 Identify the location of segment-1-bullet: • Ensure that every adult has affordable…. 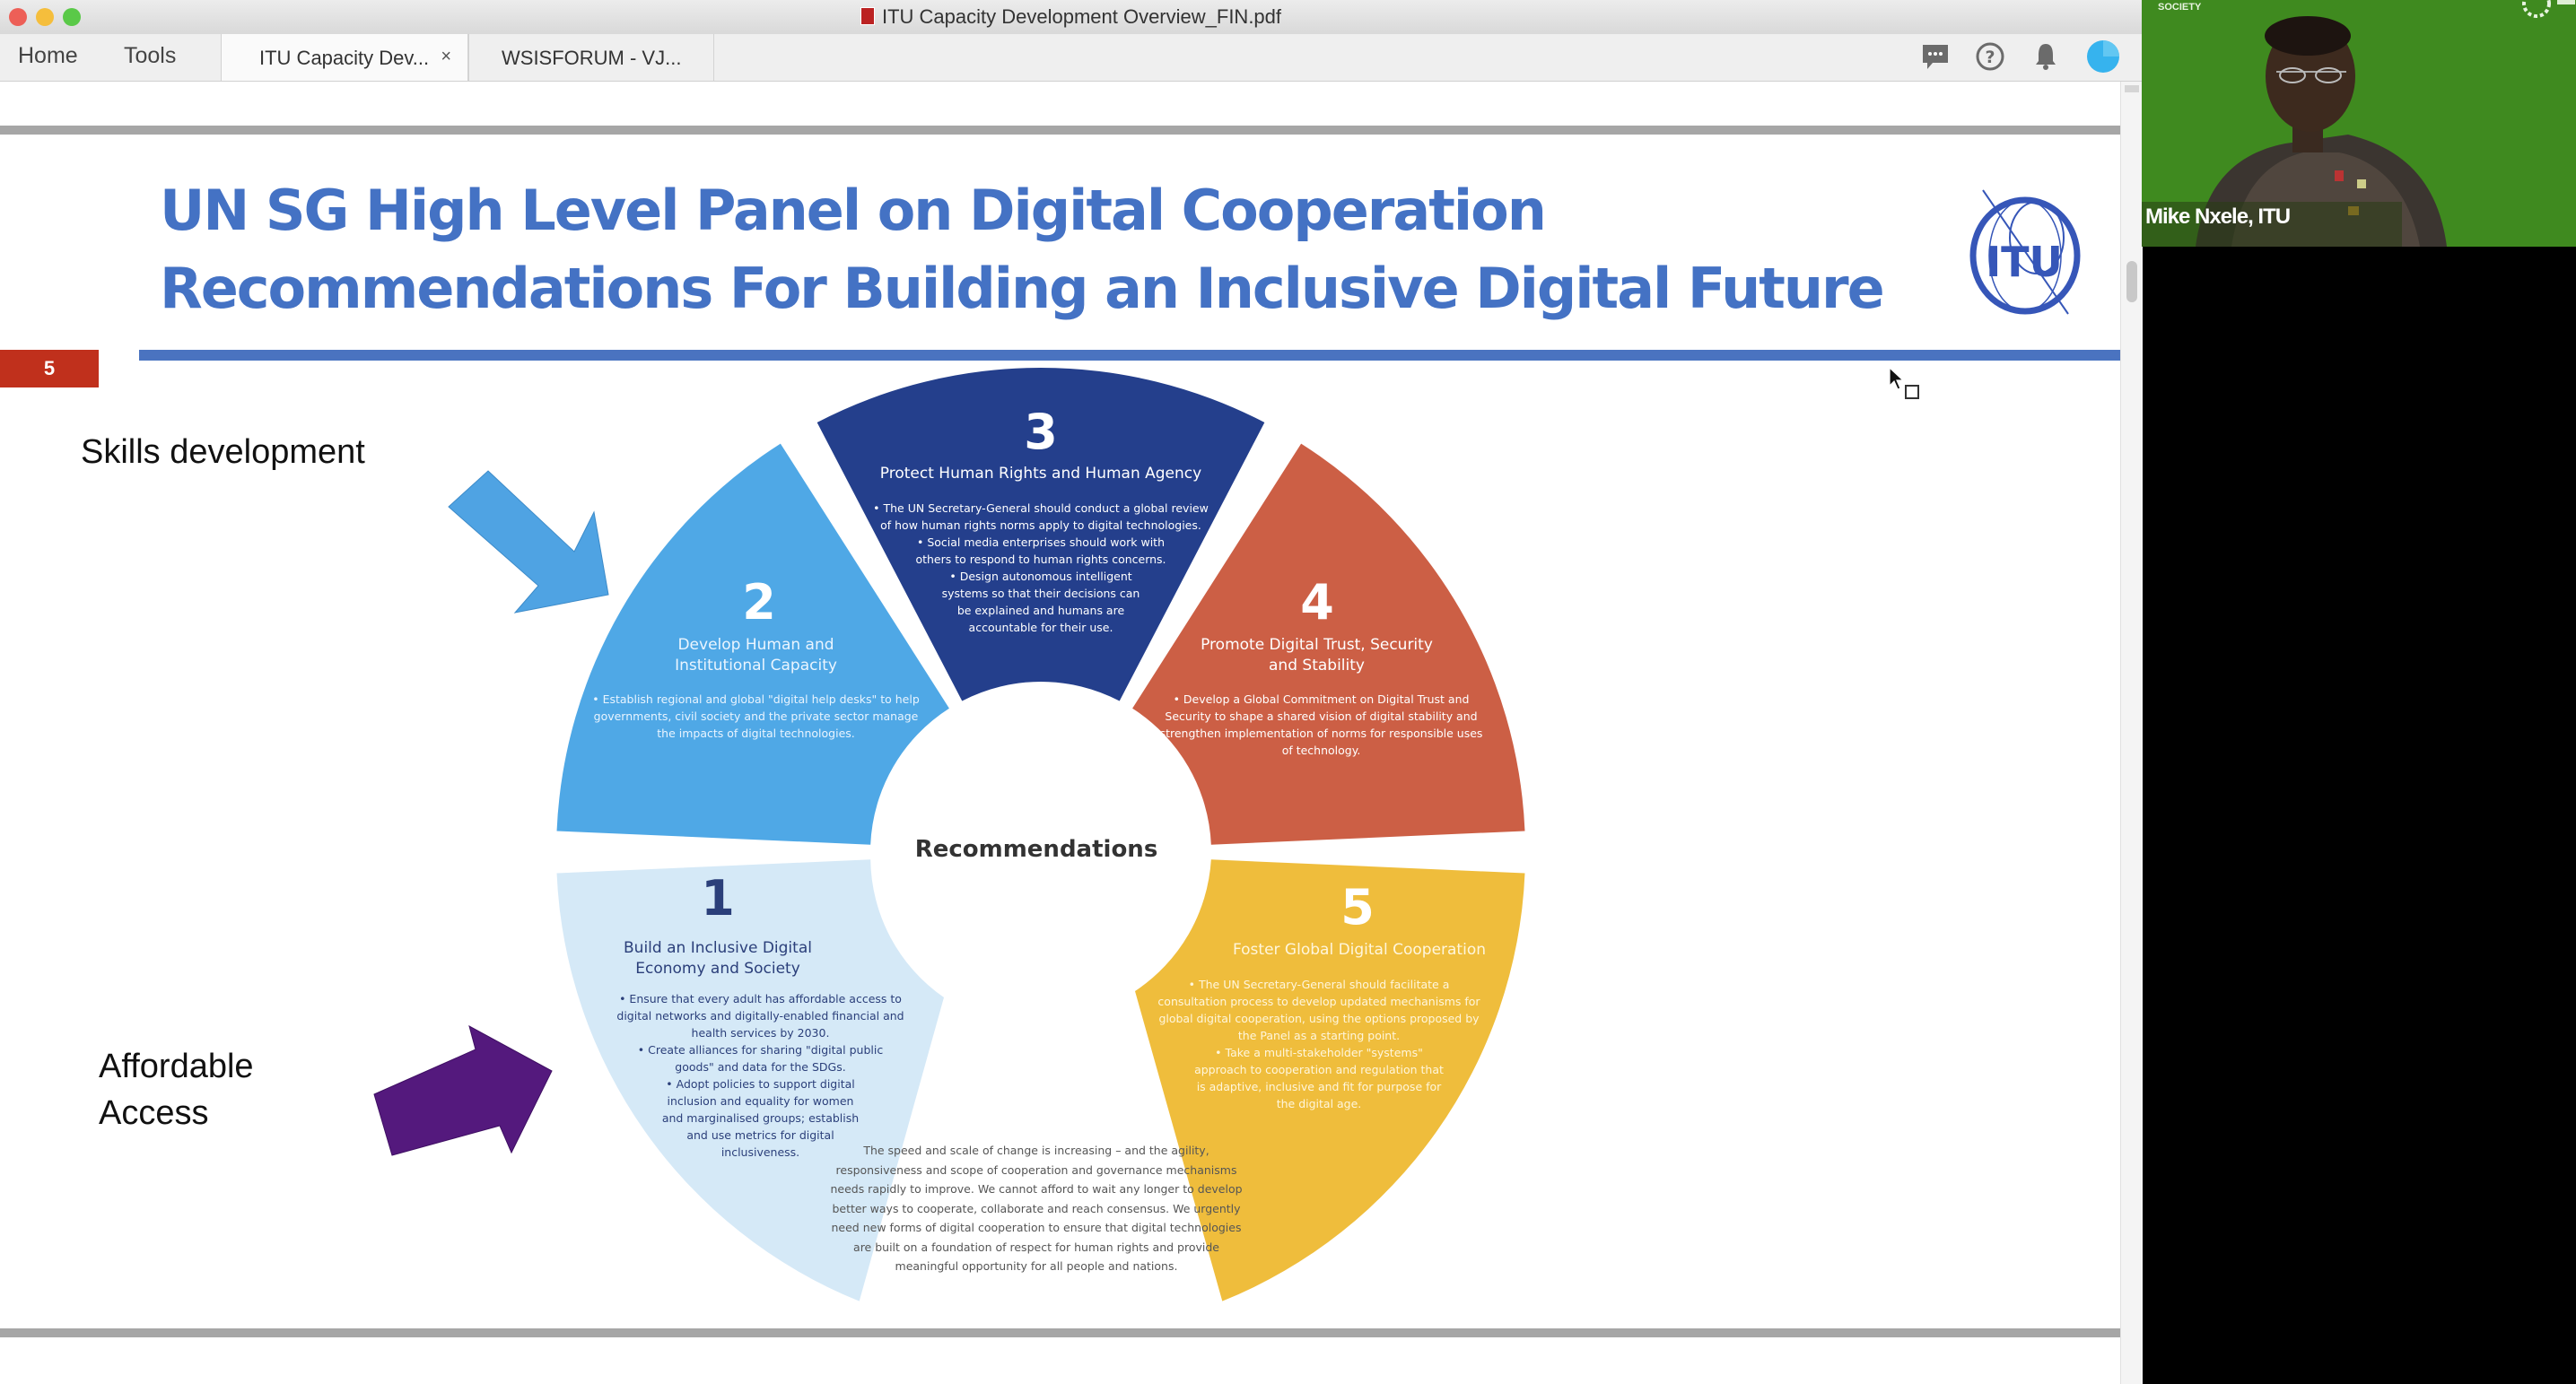
(760, 1016).